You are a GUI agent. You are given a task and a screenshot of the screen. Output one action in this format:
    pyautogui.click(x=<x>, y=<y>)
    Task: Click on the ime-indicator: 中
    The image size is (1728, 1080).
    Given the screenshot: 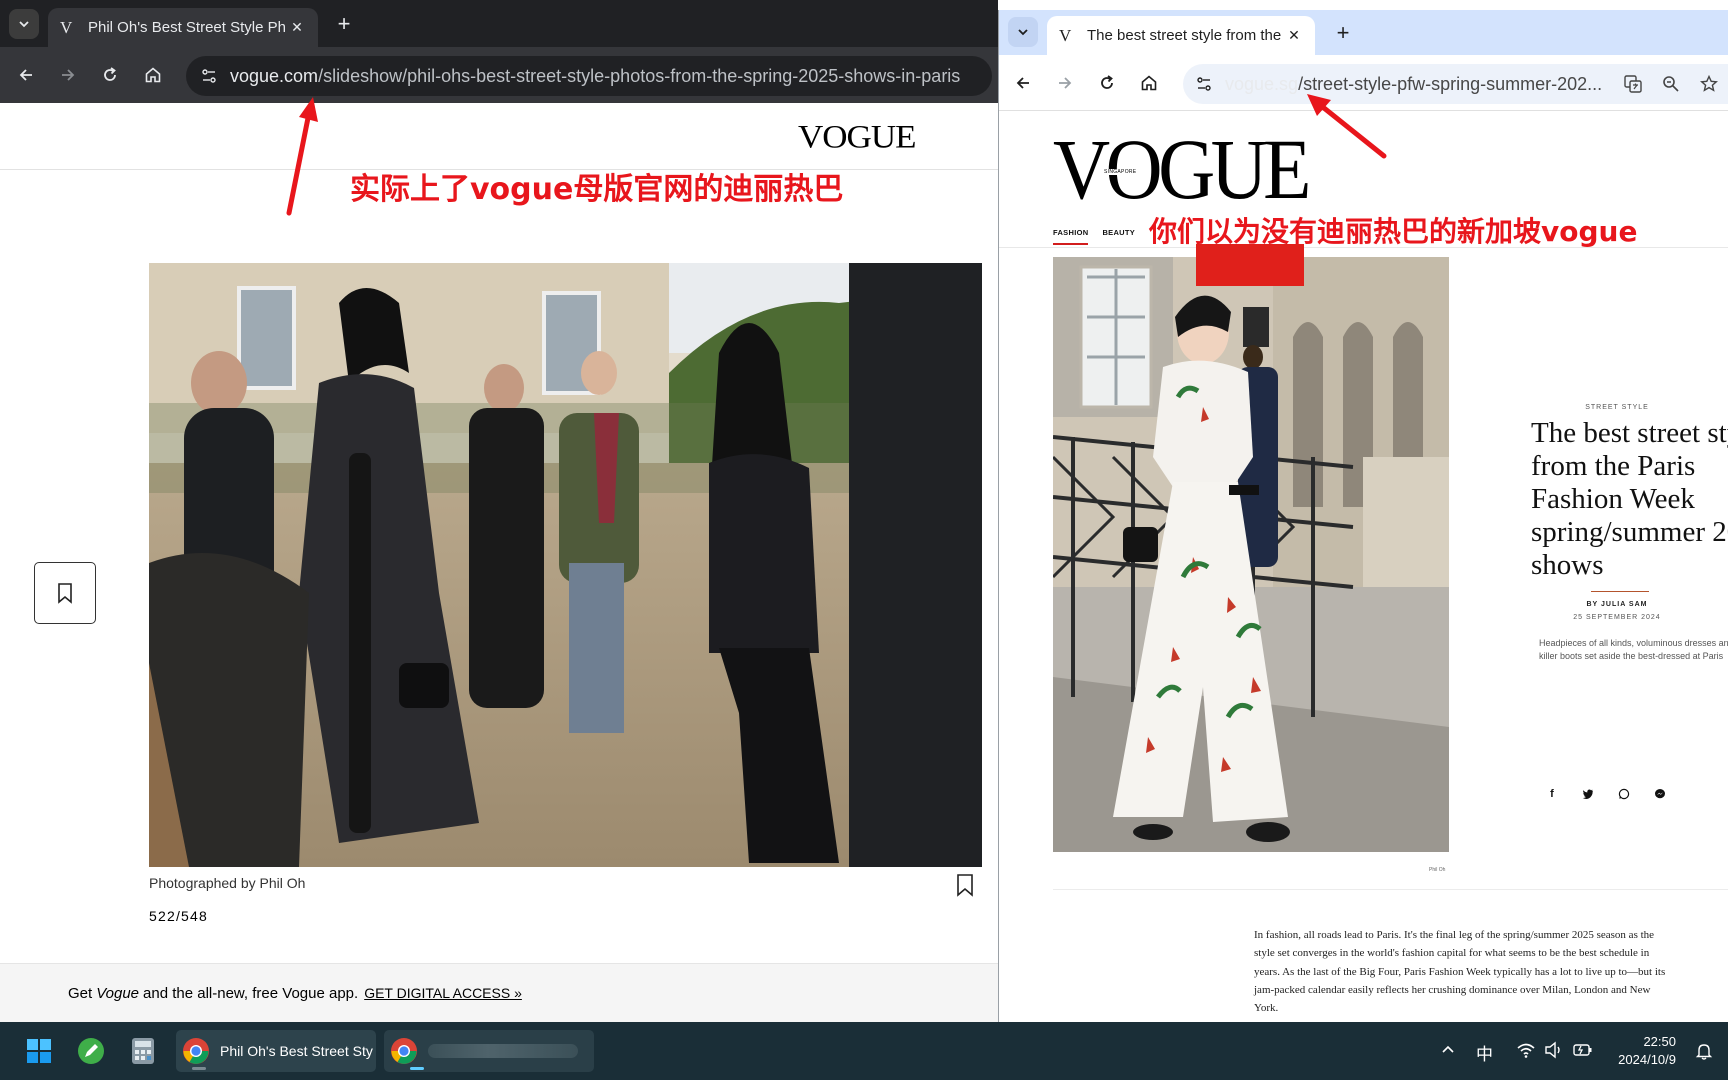 What is the action you would take?
    pyautogui.click(x=1484, y=1052)
    